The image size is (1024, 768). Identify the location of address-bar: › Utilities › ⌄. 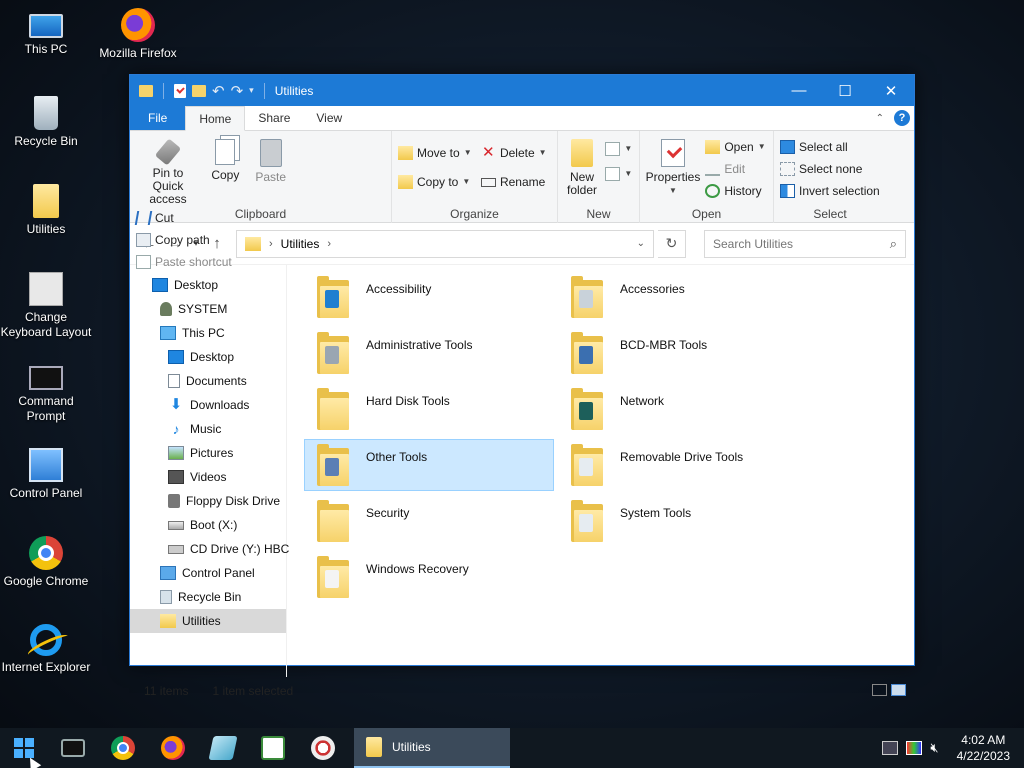
(445, 243).